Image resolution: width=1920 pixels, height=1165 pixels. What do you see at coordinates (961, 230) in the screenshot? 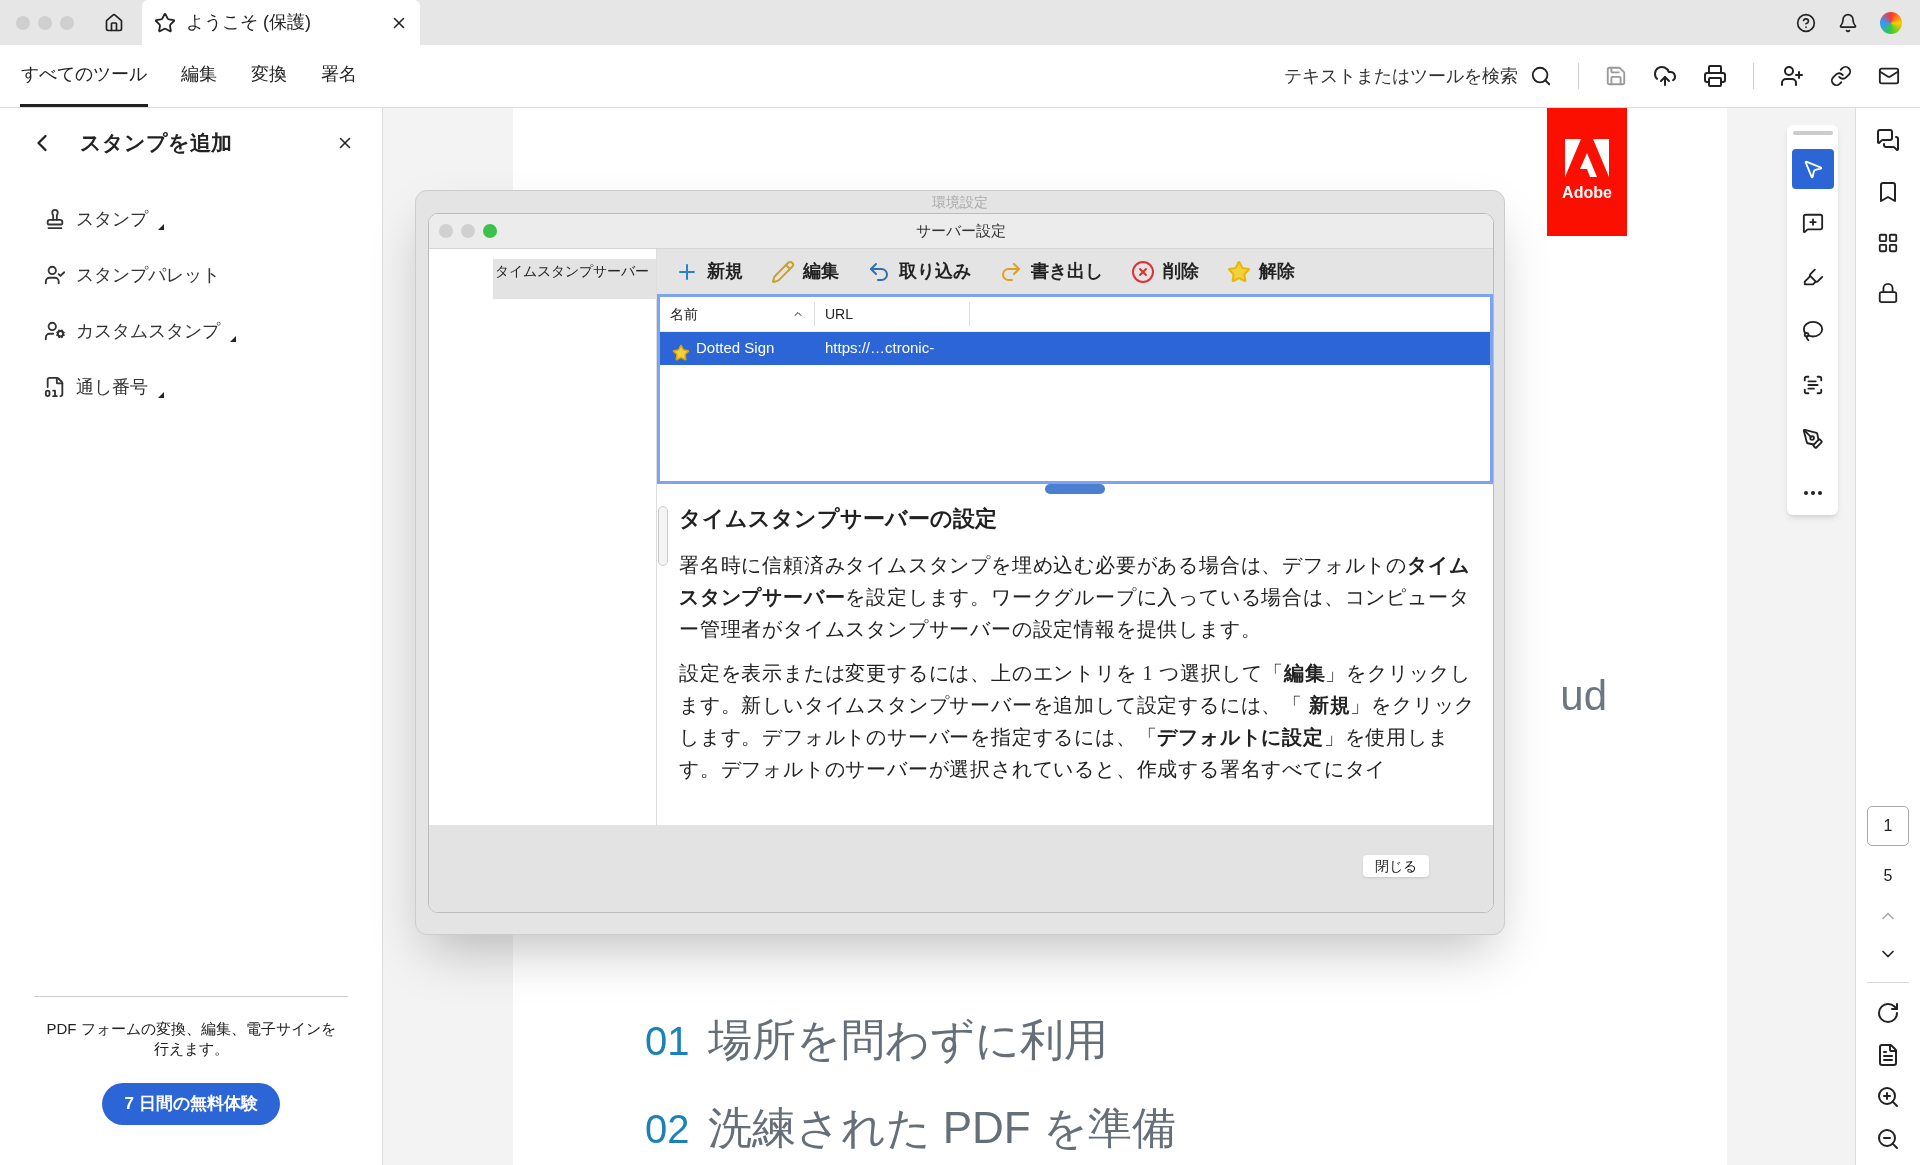
I see `dialog-title: サーバー設定` at bounding box center [961, 230].